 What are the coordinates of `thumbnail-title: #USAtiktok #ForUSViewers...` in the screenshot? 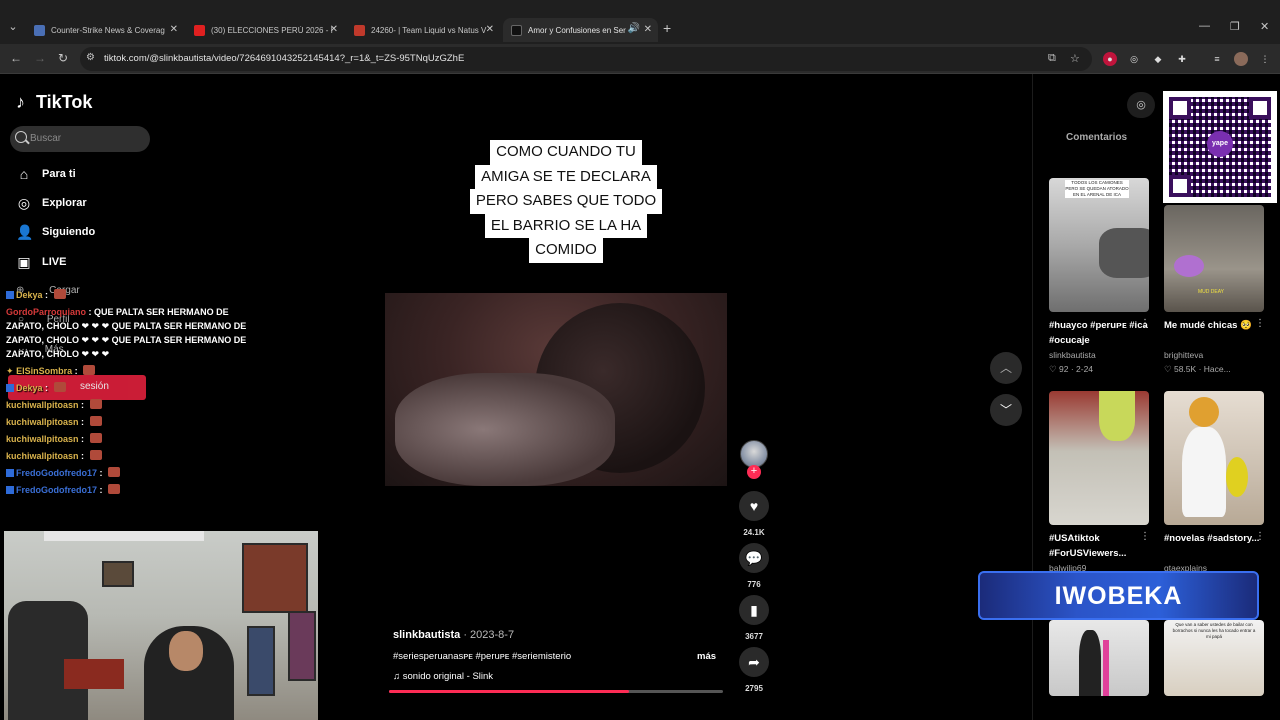 It's located at (1099, 546).